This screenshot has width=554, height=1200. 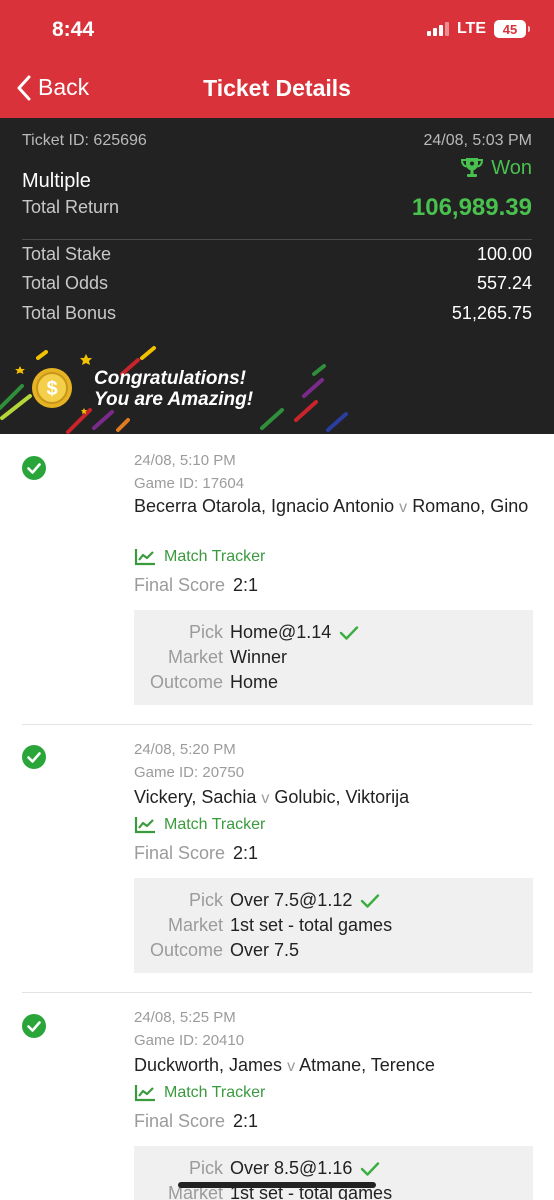 I want to click on selection-datetime: 24/08, 5:25 PM, so click(x=185, y=1017).